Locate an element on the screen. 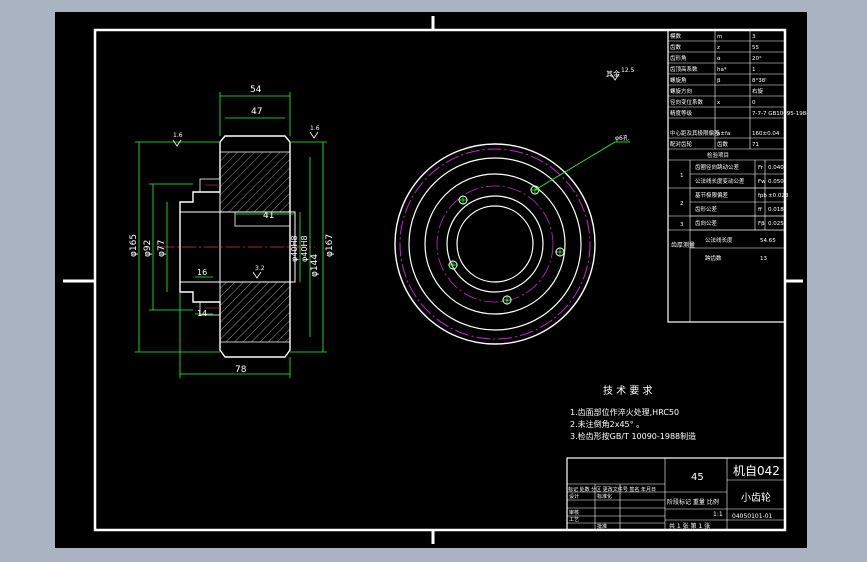 Image resolution: width=867 pixels, height=562 pixels. bore-circle is located at coordinates (495, 244).